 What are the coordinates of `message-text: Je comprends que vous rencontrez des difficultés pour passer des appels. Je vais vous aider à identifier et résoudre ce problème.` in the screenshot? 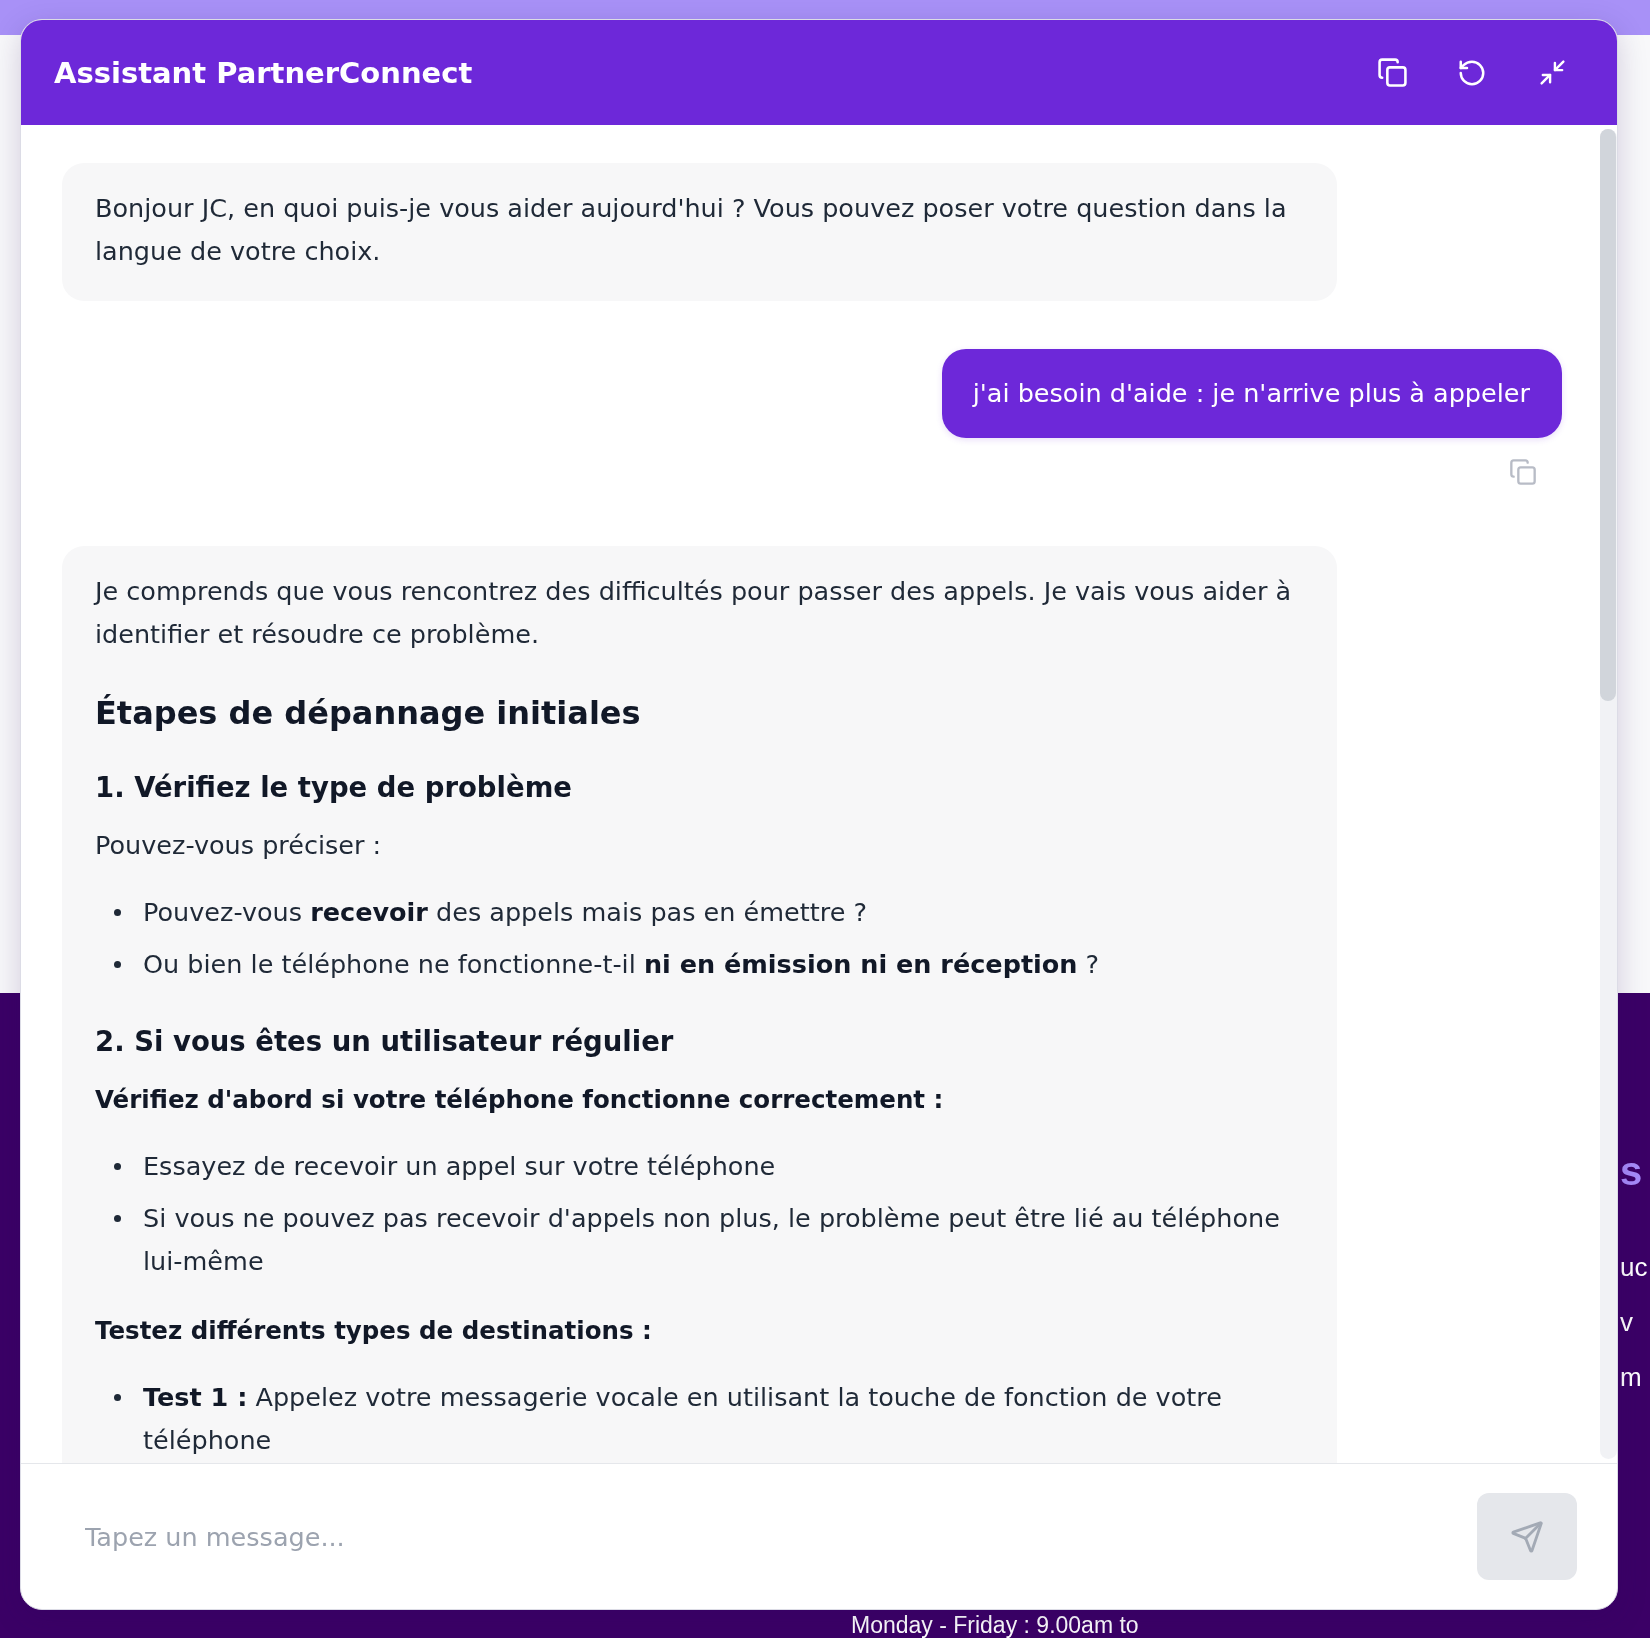 It's located at (694, 613).